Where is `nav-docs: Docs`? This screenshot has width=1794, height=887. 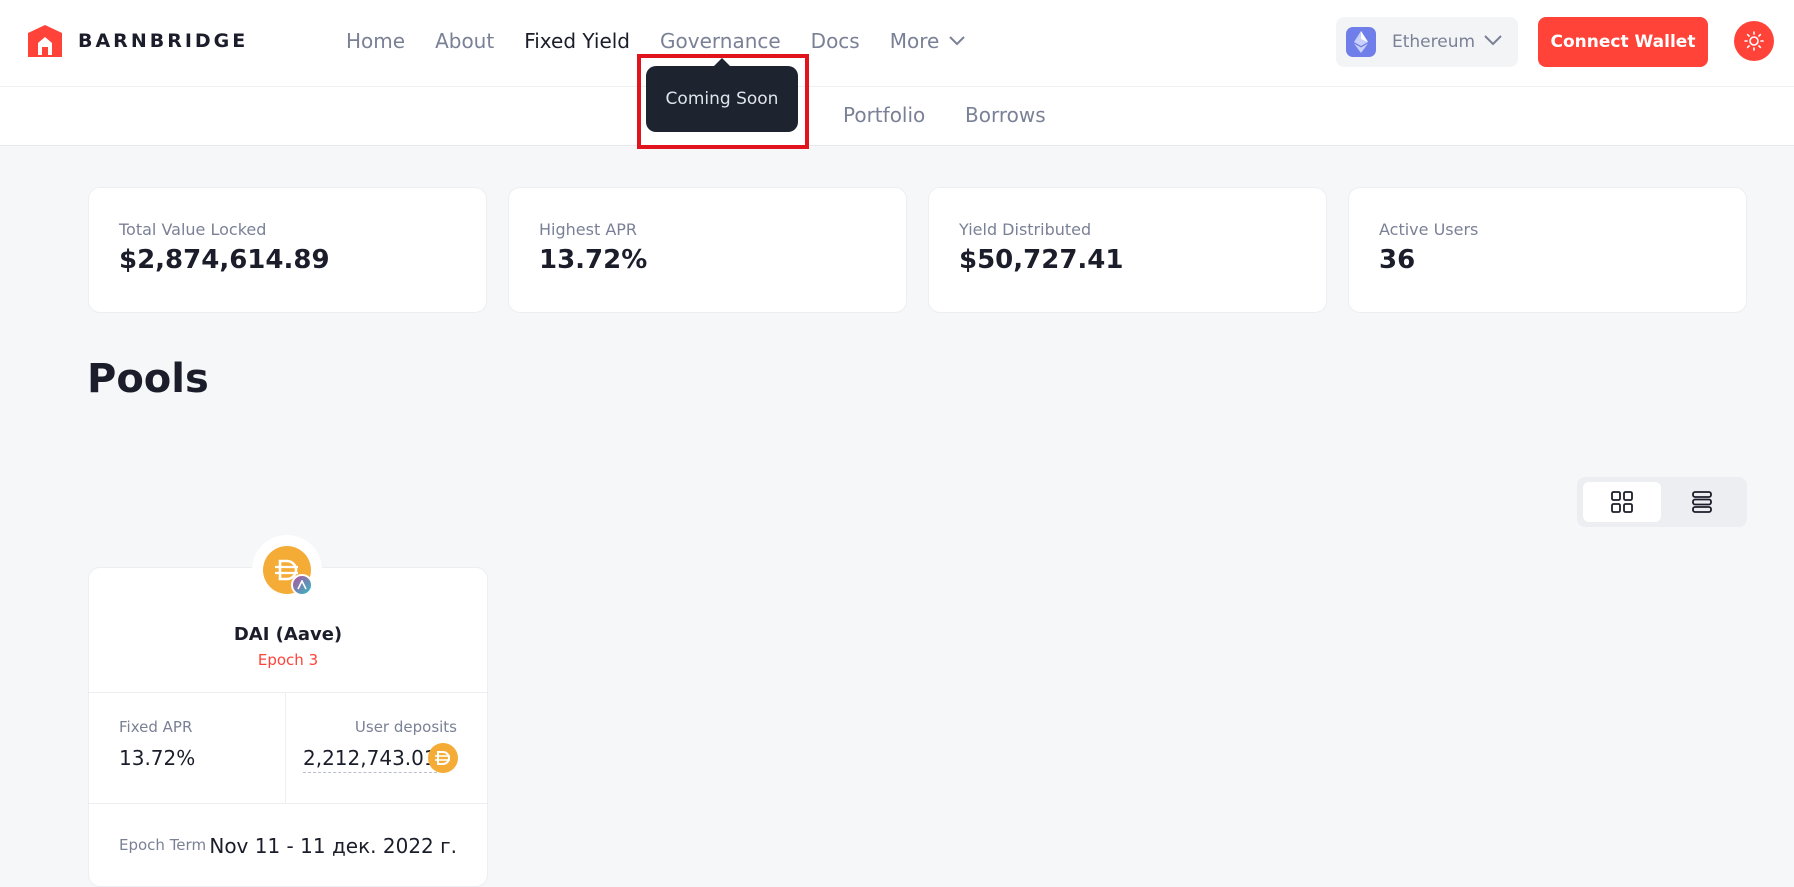
nav-docs: Docs is located at coordinates (835, 41).